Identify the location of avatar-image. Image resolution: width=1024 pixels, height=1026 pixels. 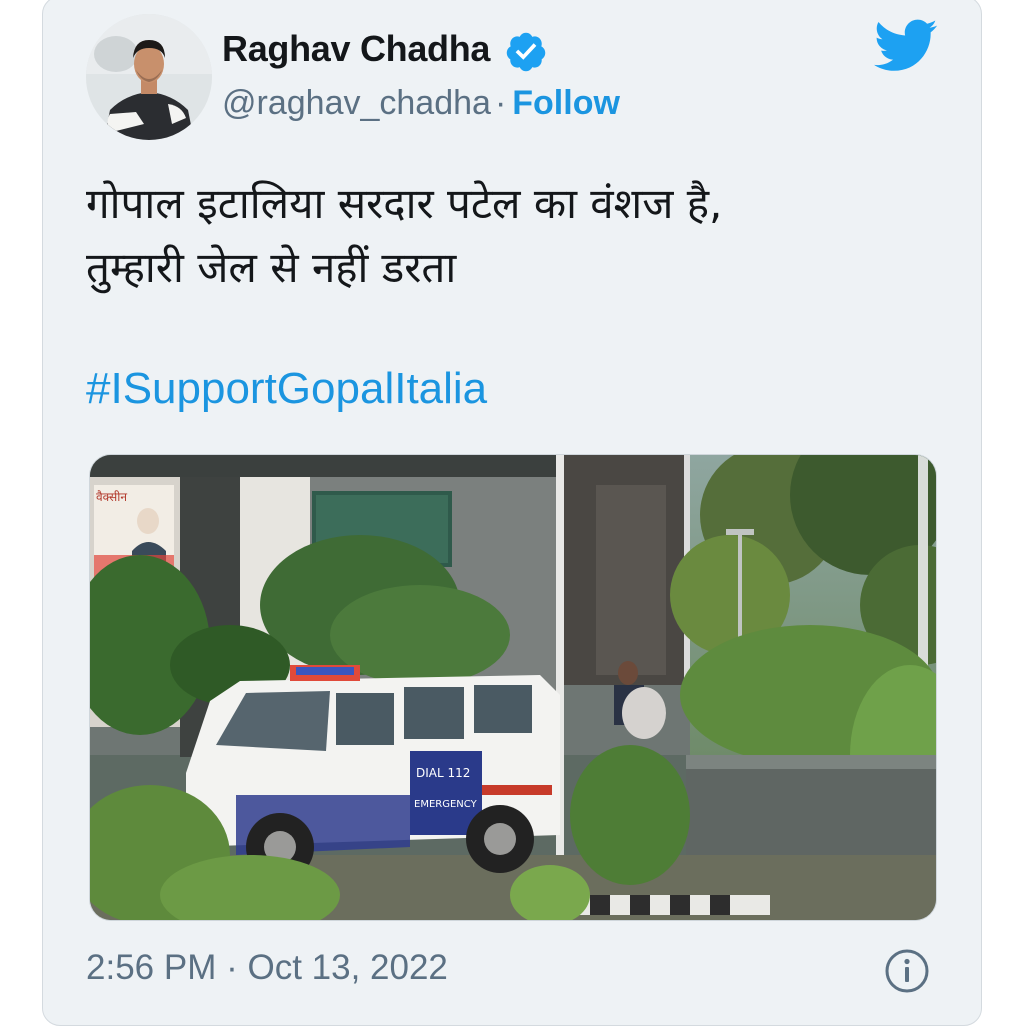
(149, 77).